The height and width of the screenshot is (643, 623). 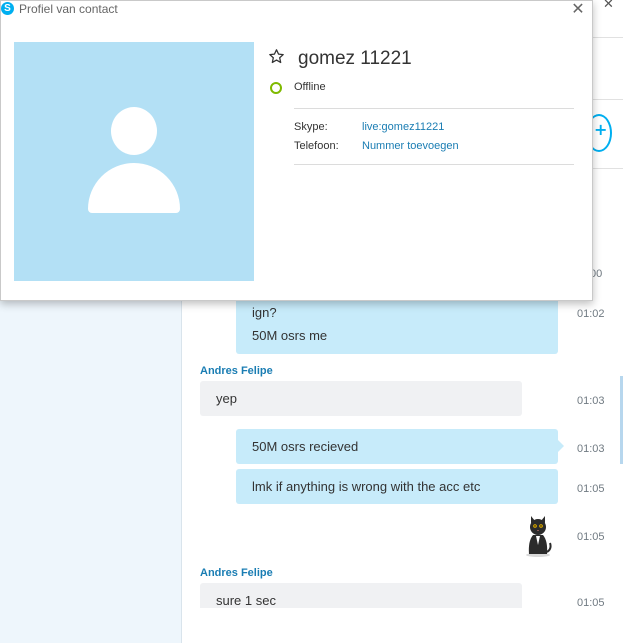 What do you see at coordinates (290, 335) in the screenshot?
I see `message-text: 50M osrs me` at bounding box center [290, 335].